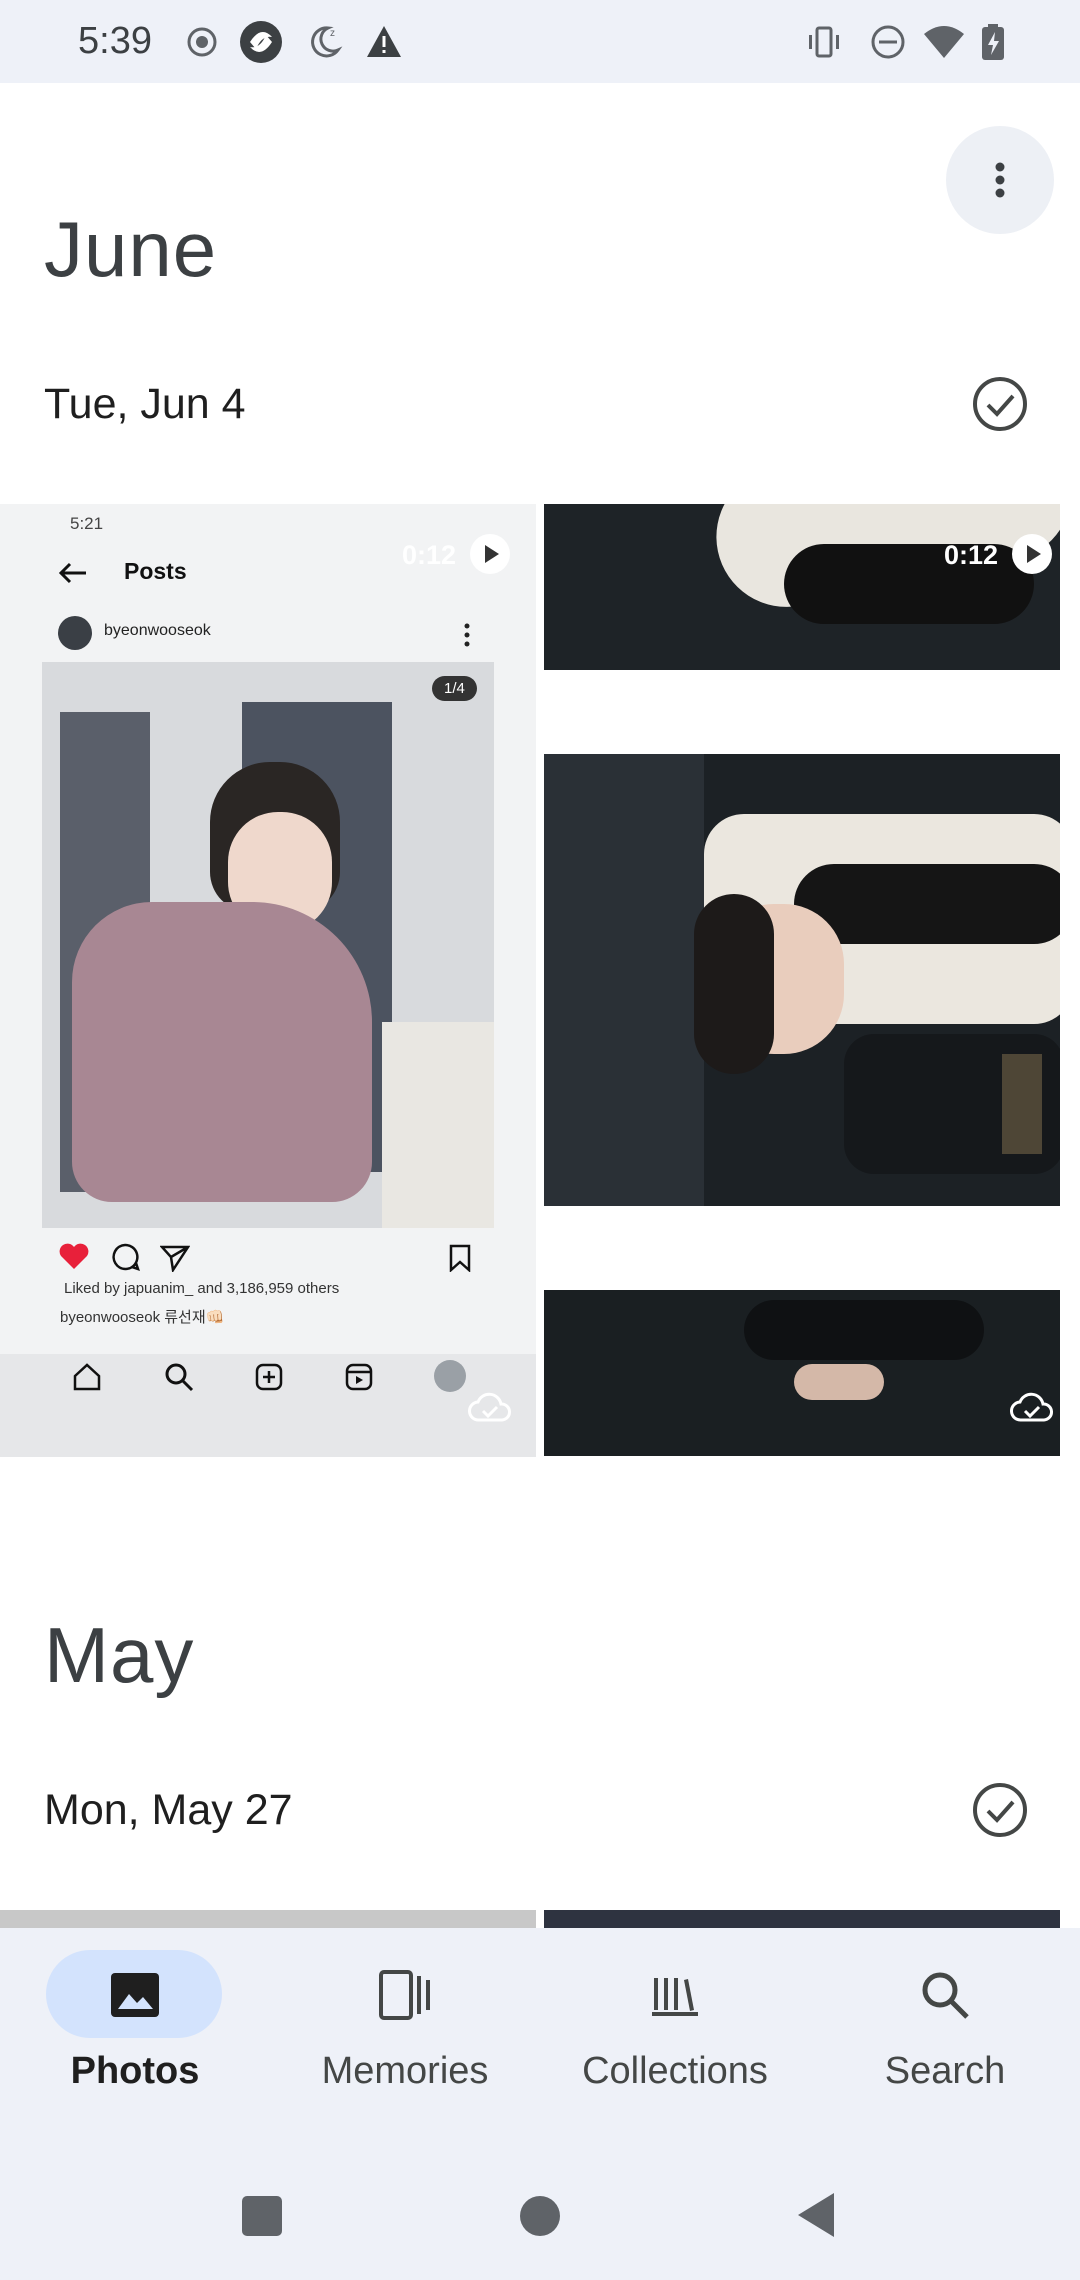  Describe the element at coordinates (135, 2071) in the screenshot. I see `nav-label: Photos` at that location.